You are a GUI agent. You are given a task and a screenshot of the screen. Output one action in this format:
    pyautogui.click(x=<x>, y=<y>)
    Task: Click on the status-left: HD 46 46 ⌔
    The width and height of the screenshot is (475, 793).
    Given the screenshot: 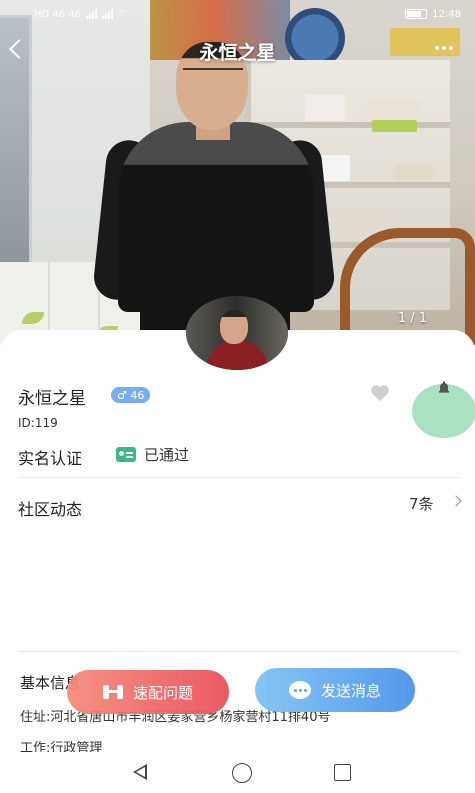 What is the action you would take?
    pyautogui.click(x=80, y=14)
    